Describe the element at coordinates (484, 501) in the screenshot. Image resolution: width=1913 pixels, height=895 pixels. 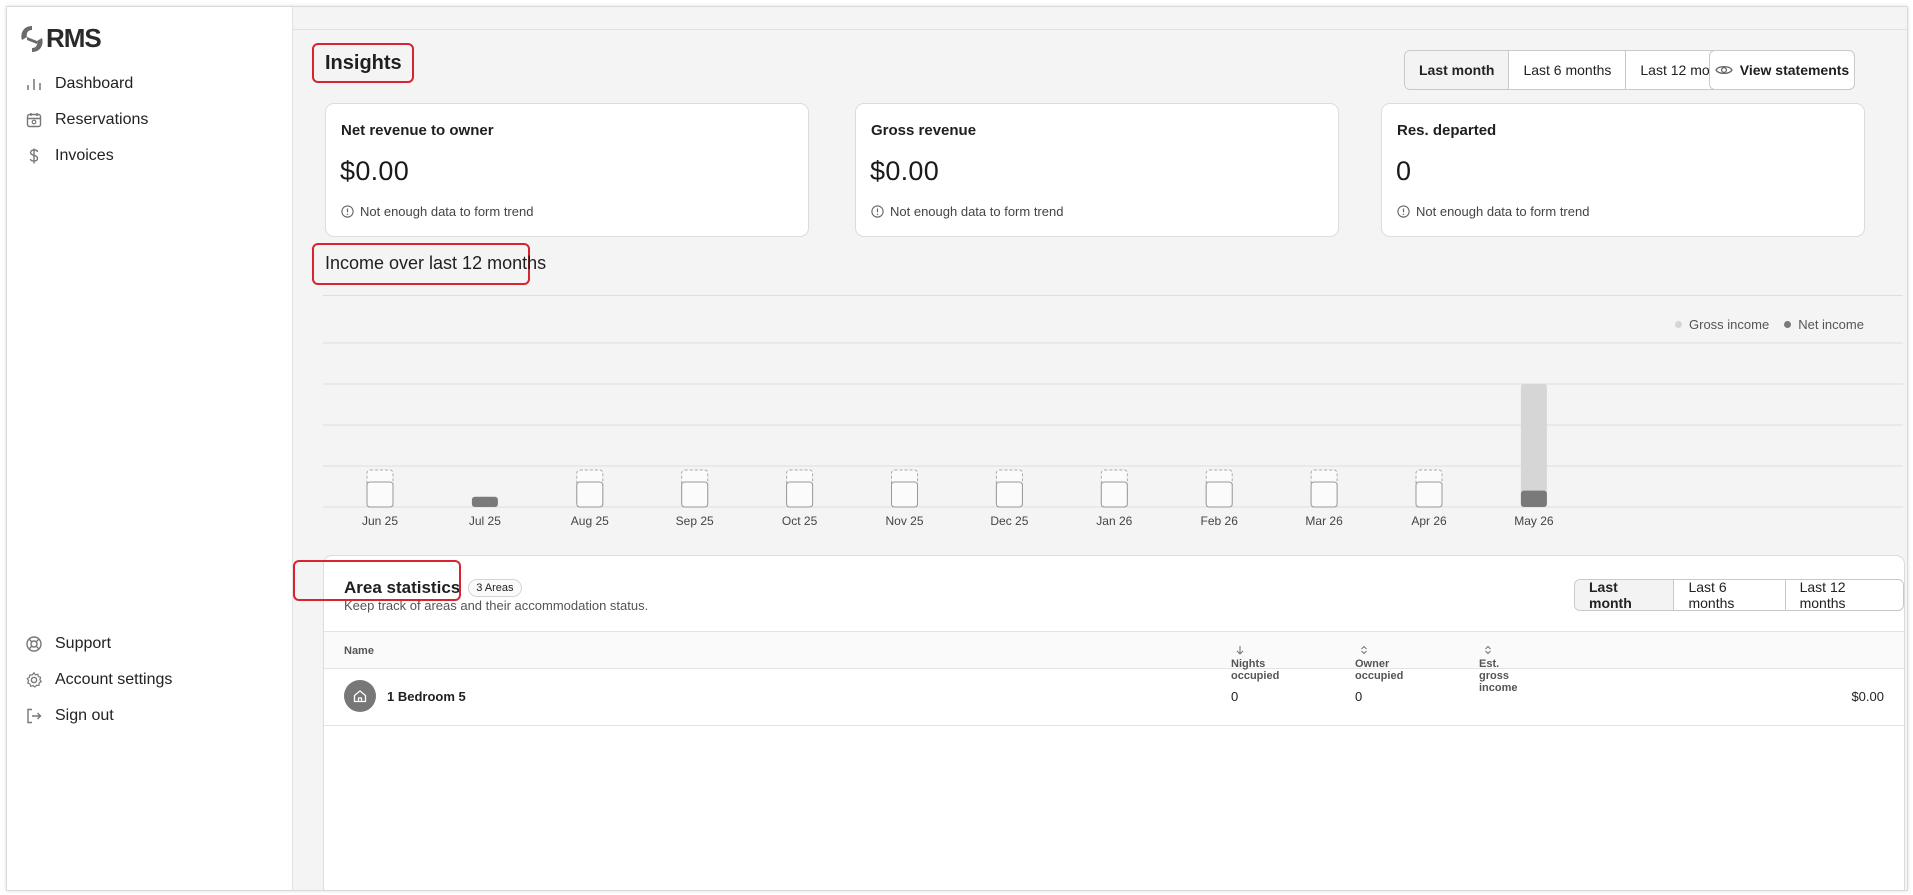
I see `chart-bar-net-income` at that location.